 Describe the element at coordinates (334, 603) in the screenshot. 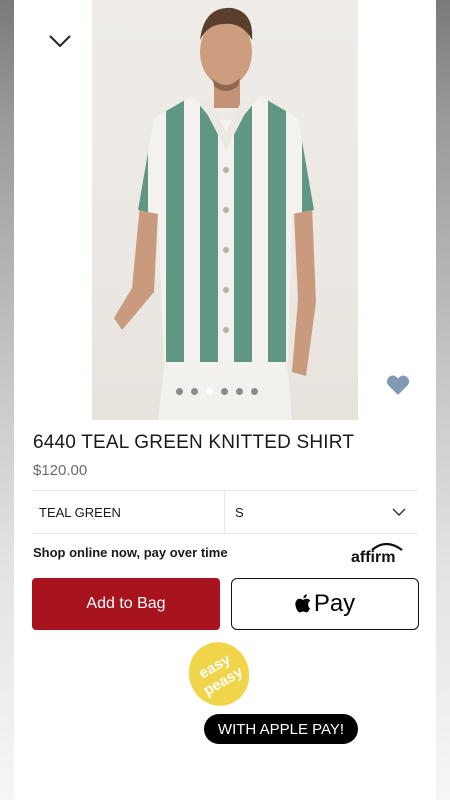

I see `apple-pay-label: Pay` at that location.